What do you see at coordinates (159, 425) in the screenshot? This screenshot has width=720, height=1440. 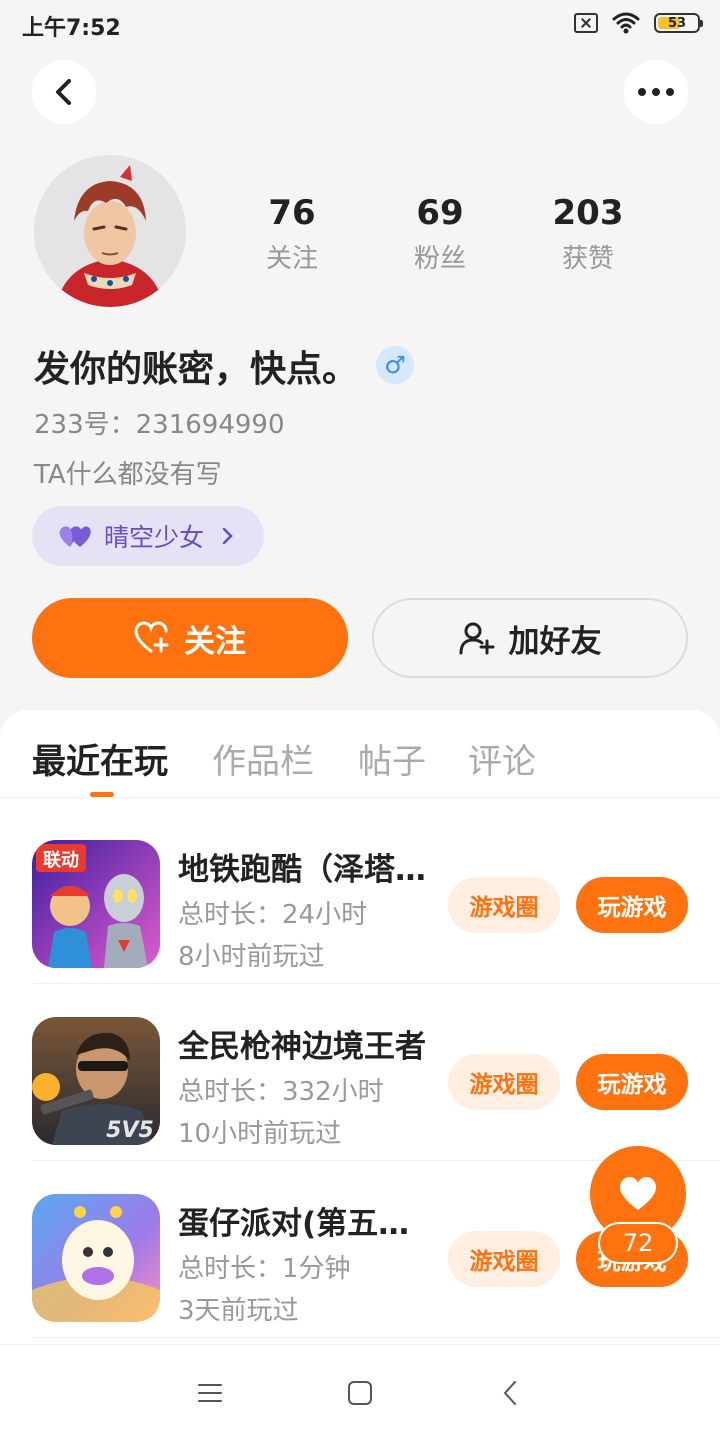 I see `user-id: 233号：231694990` at bounding box center [159, 425].